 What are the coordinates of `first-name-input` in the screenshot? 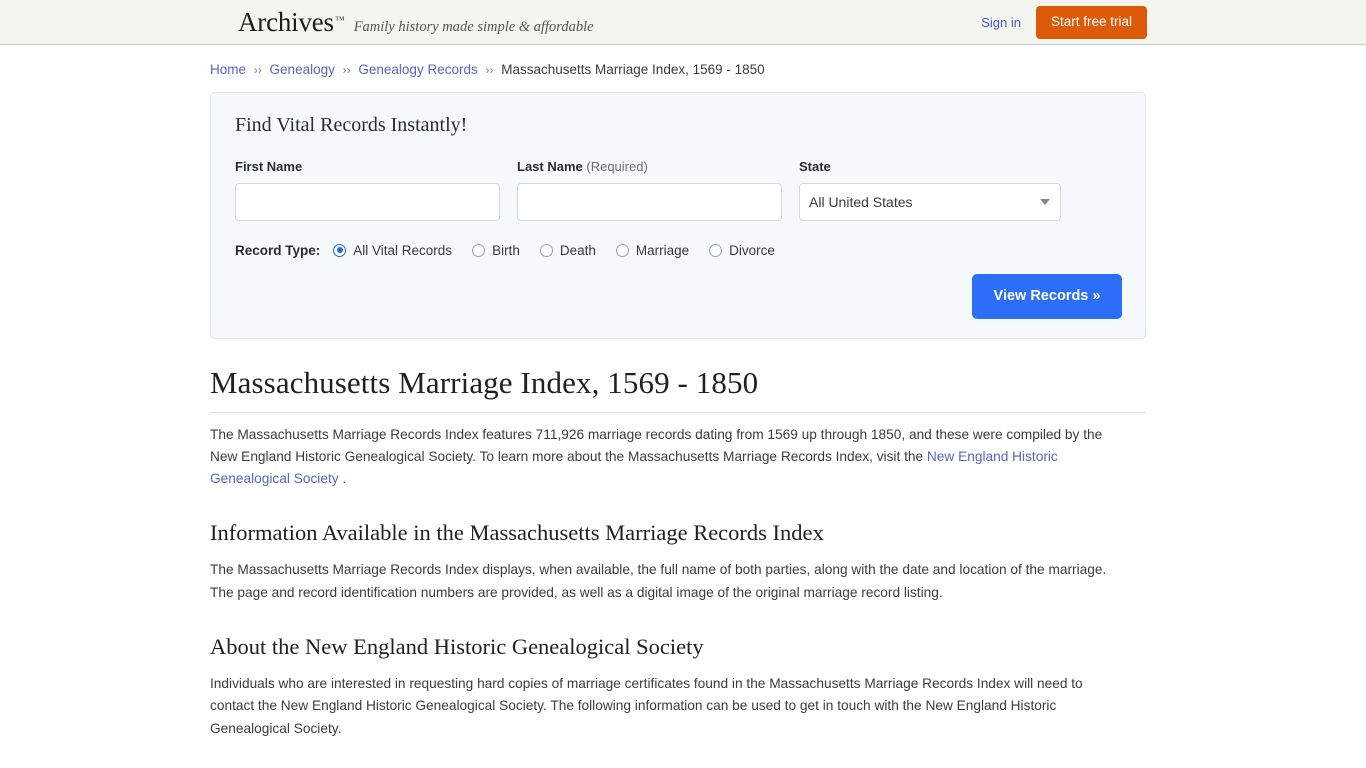 It's located at (367, 201).